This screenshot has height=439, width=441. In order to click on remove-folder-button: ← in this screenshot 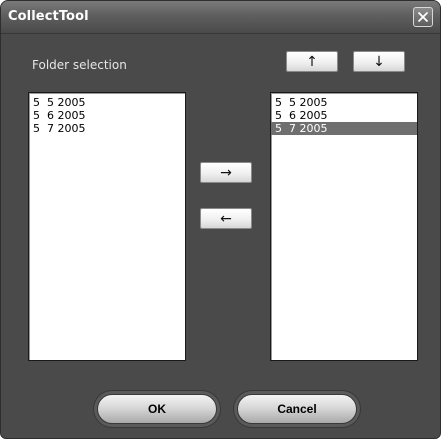, I will do `click(226, 218)`.